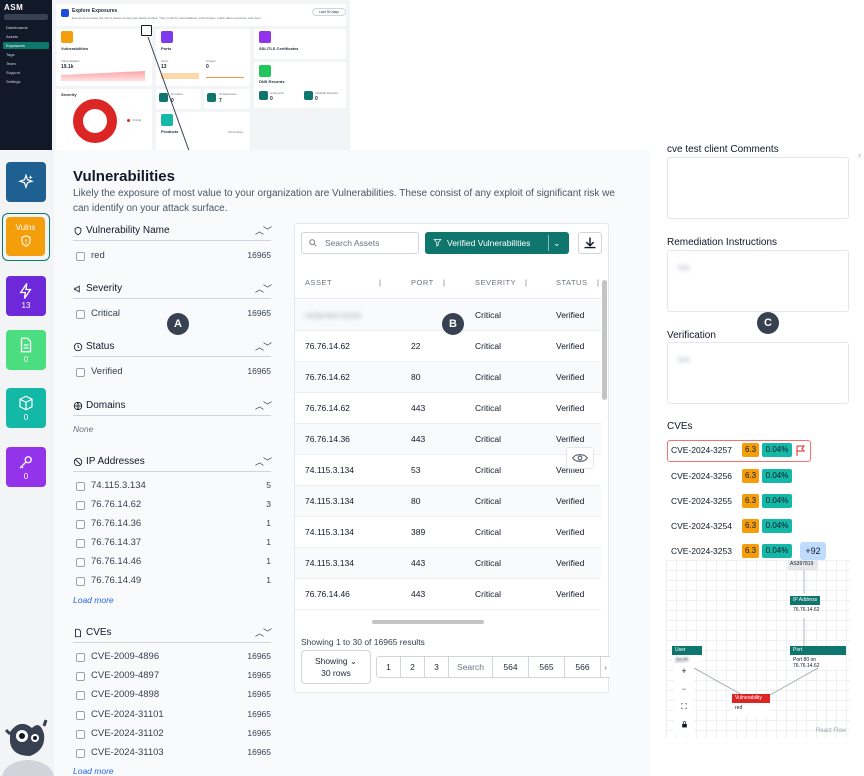  Describe the element at coordinates (173, 487) in the screenshot. I see `filter-option: 74.115.3.134 5` at that location.